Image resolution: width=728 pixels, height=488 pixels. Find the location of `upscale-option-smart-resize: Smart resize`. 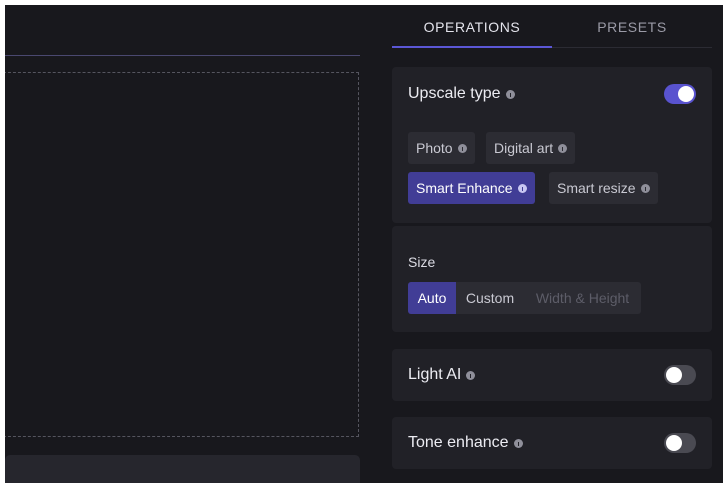

upscale-option-smart-resize: Smart resize is located at coordinates (603, 188).